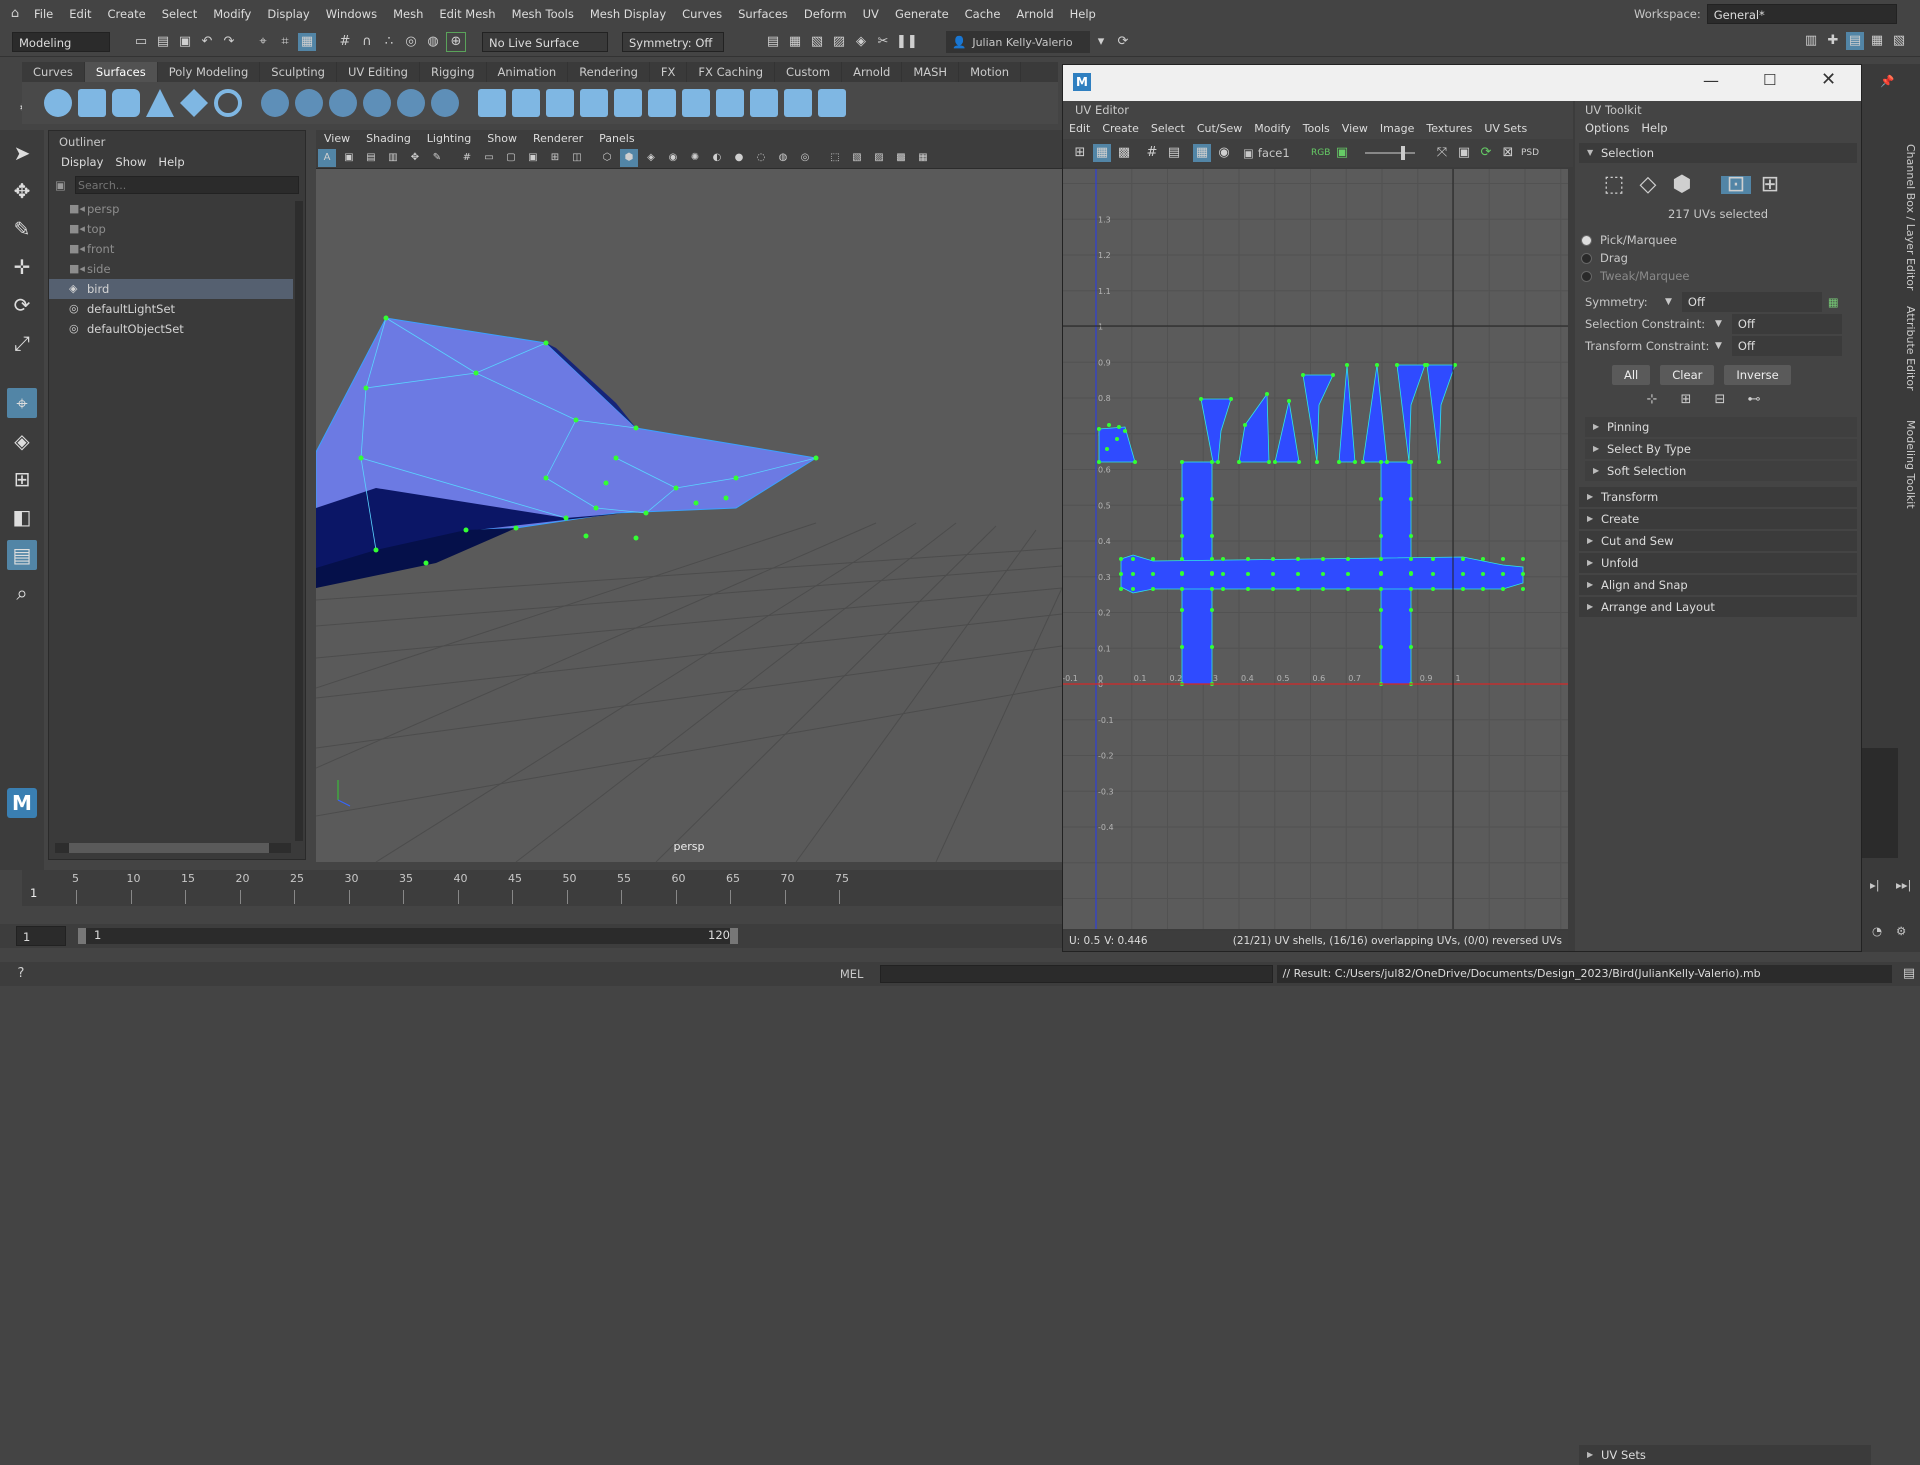 The image size is (1920, 1465). What do you see at coordinates (628, 103) in the screenshot?
I see `trim-tool-icon` at bounding box center [628, 103].